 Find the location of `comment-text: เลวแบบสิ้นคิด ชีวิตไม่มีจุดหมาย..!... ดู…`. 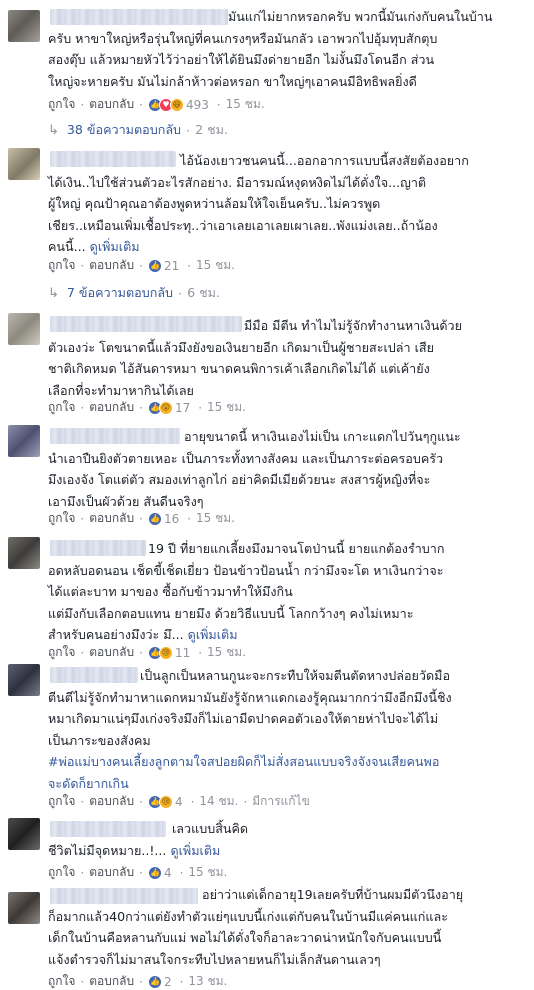

comment-text: เลวแบบสิ้นคิด ชีวิตไม่มีจุดหมาย..!... ดู… is located at coordinates (148, 839).